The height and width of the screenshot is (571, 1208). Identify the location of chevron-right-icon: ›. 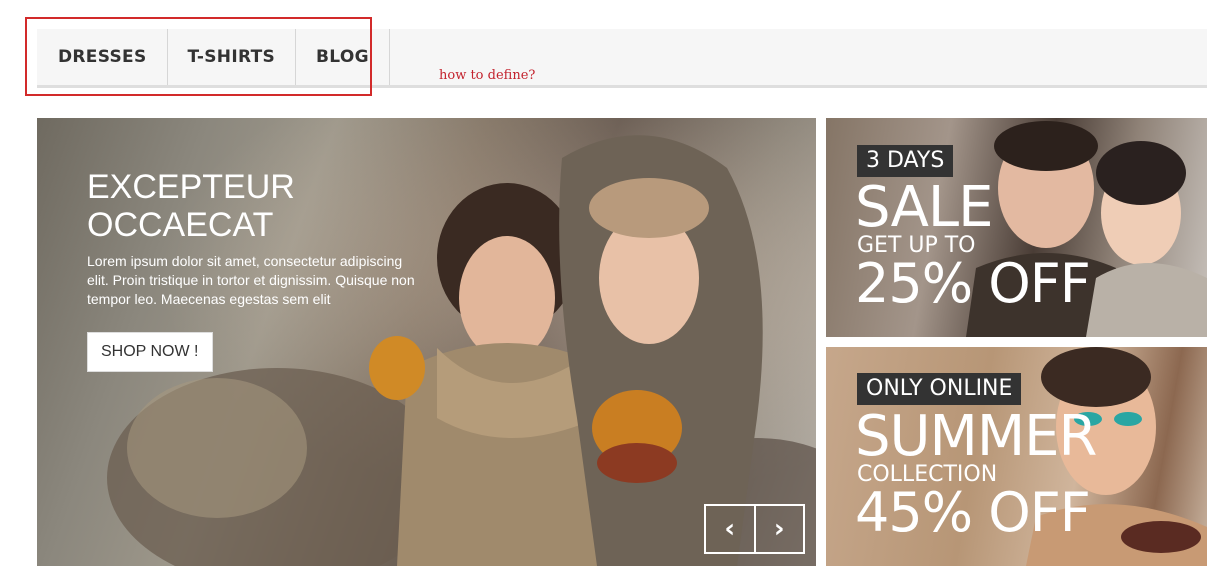
(779, 529).